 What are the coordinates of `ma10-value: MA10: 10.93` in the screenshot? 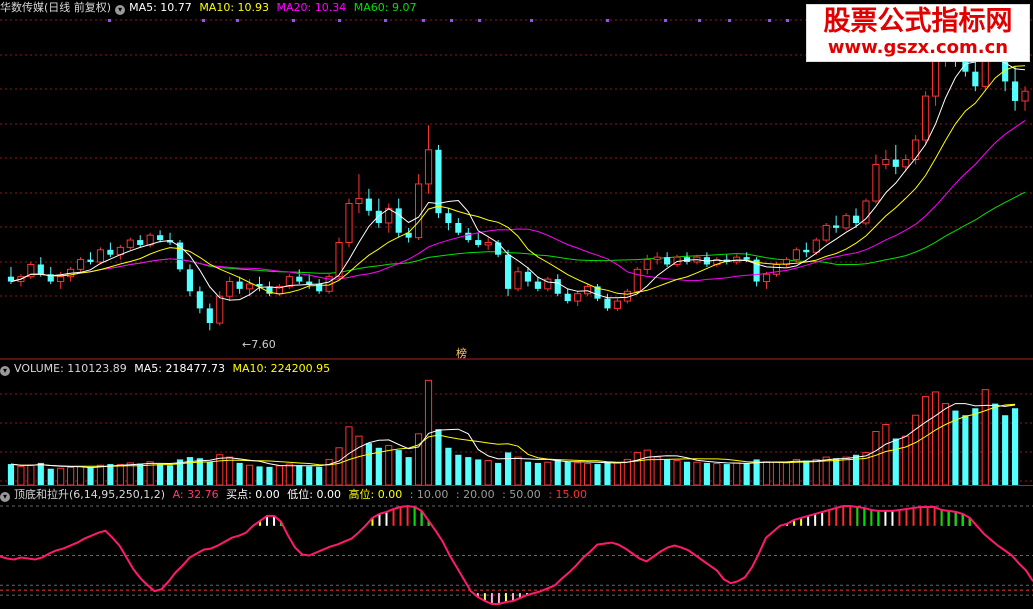 It's located at (234, 7).